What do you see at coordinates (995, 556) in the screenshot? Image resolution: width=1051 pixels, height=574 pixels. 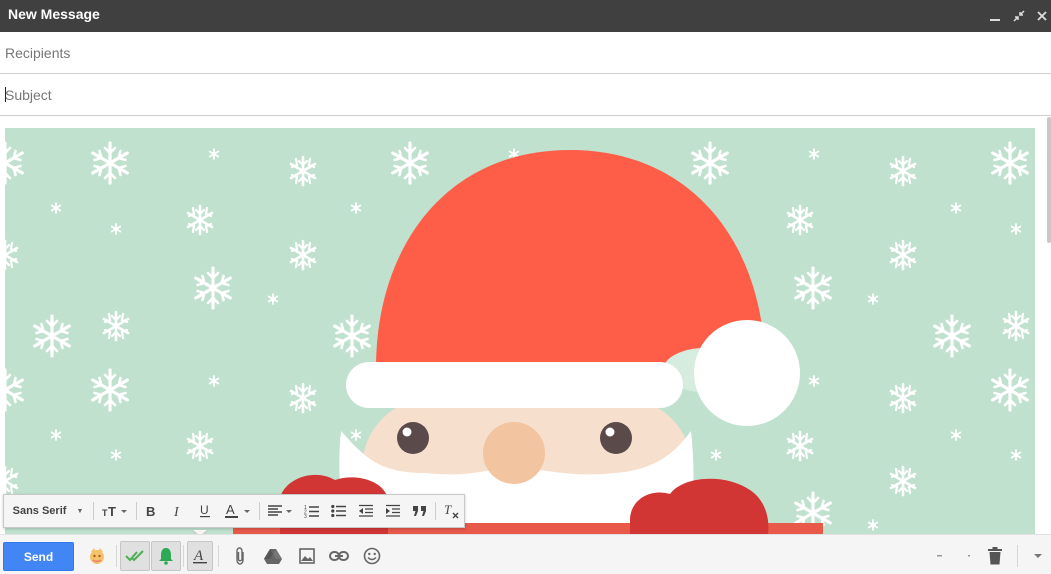 I see `trash-icon` at bounding box center [995, 556].